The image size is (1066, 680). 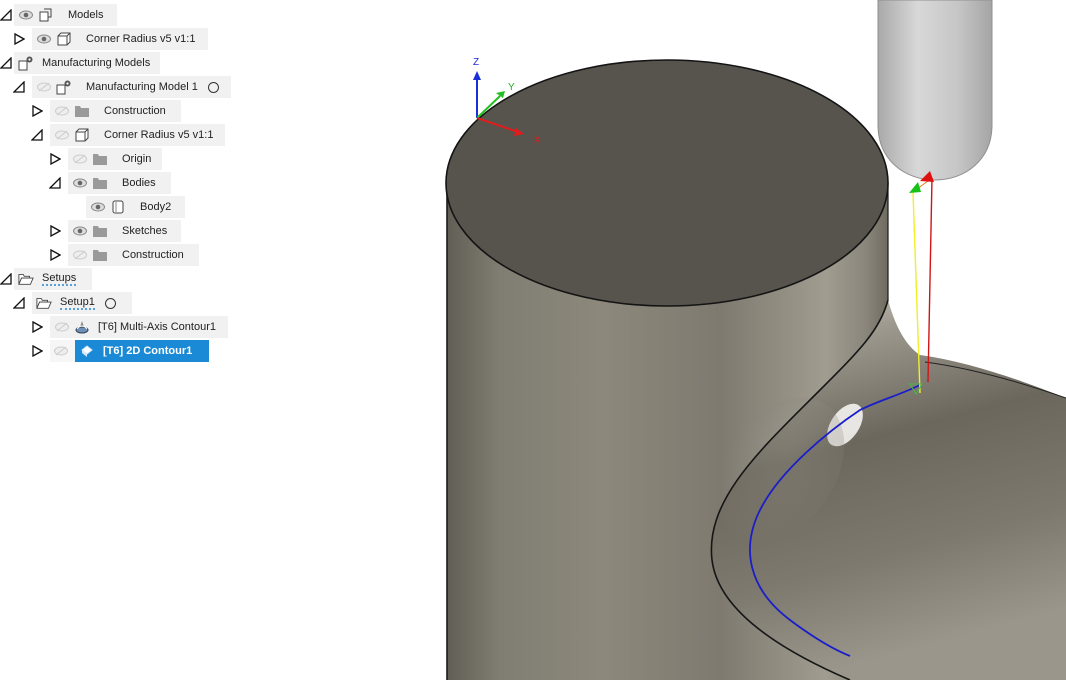 What do you see at coordinates (511, 87) in the screenshot?
I see `axis-label-y: Y` at bounding box center [511, 87].